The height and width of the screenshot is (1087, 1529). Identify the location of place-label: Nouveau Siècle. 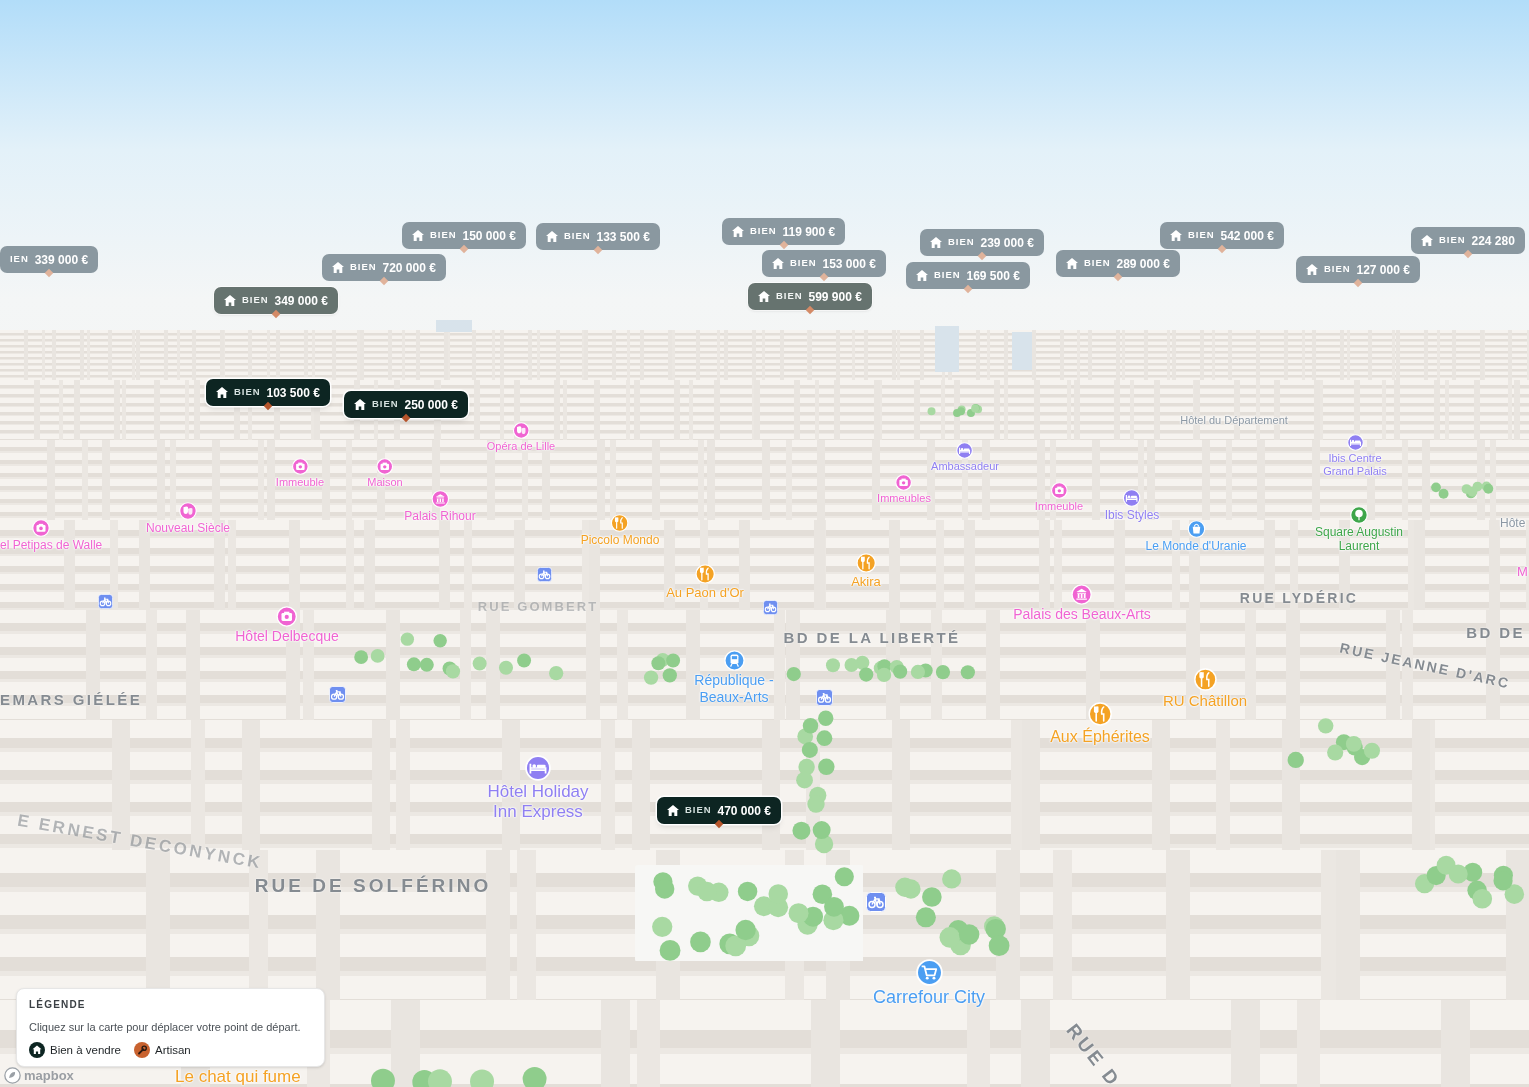
(188, 528).